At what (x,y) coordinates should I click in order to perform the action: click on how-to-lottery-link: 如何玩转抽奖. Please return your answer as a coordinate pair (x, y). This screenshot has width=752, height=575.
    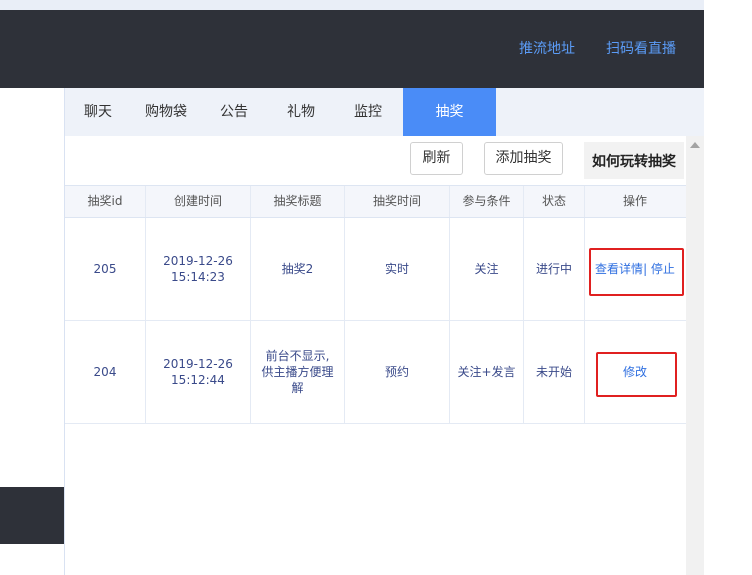
    Looking at the image, I should click on (634, 160).